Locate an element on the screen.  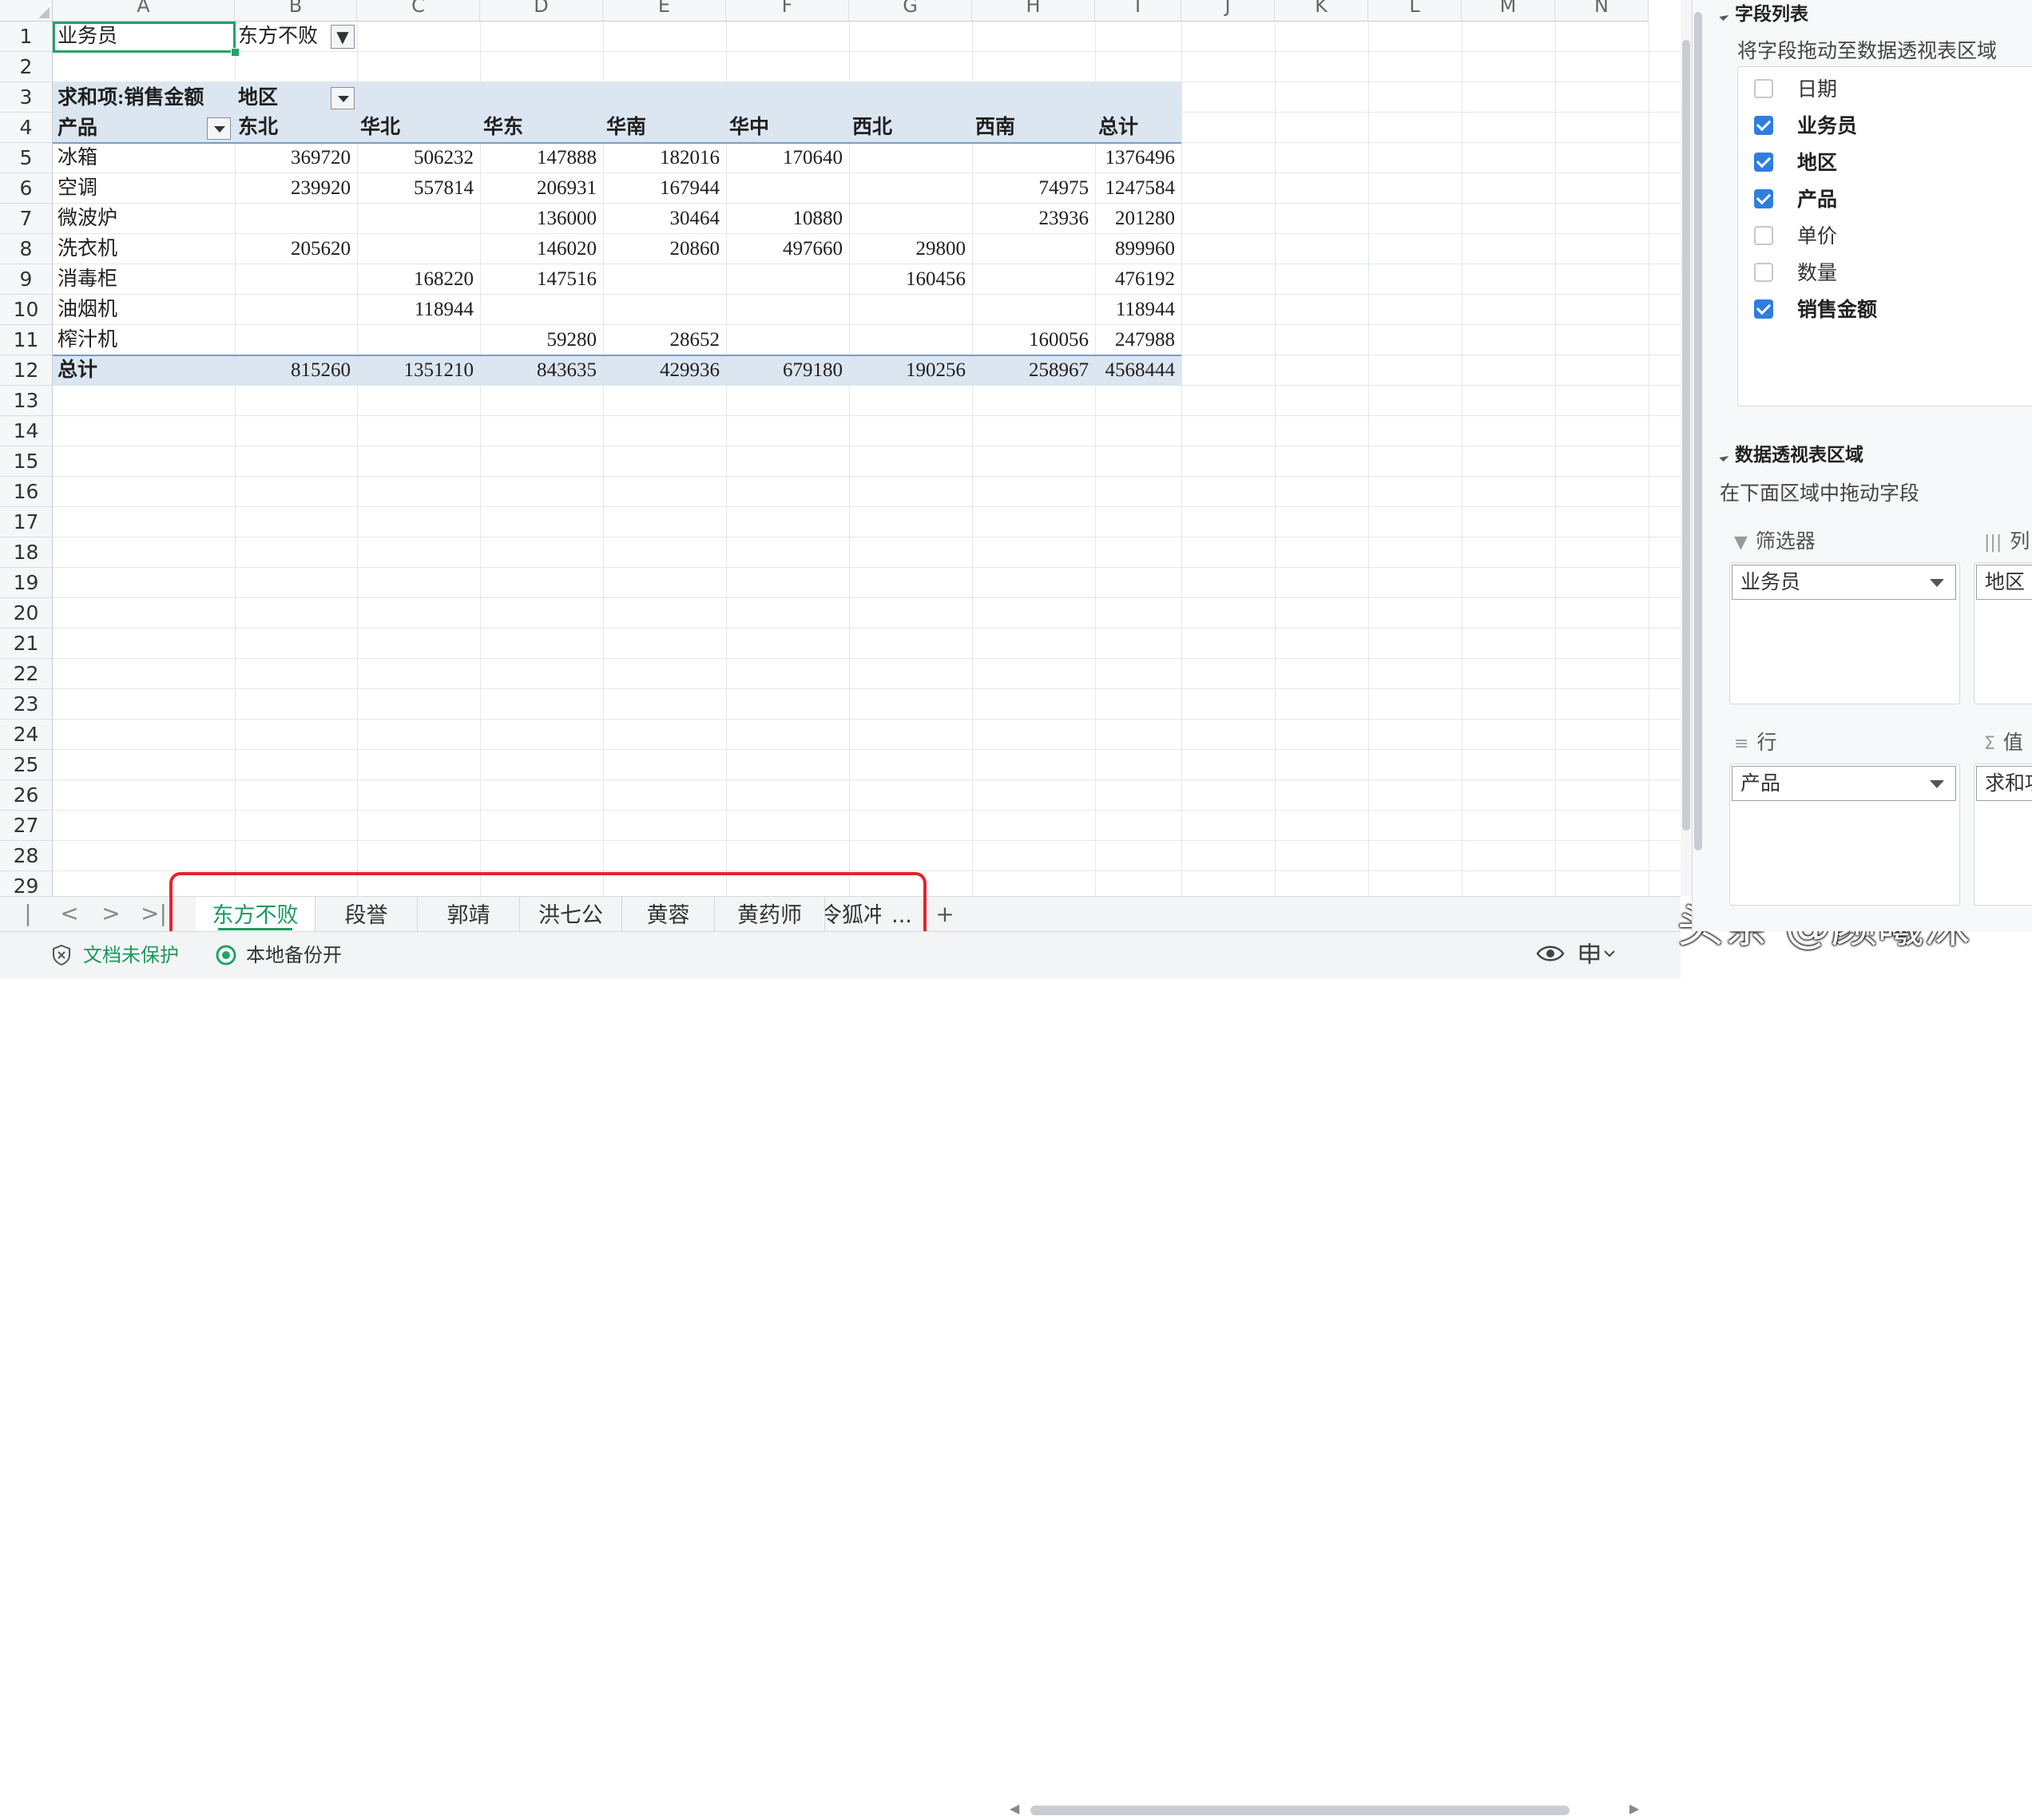
value-cell: 899960 is located at coordinates (1138, 249).